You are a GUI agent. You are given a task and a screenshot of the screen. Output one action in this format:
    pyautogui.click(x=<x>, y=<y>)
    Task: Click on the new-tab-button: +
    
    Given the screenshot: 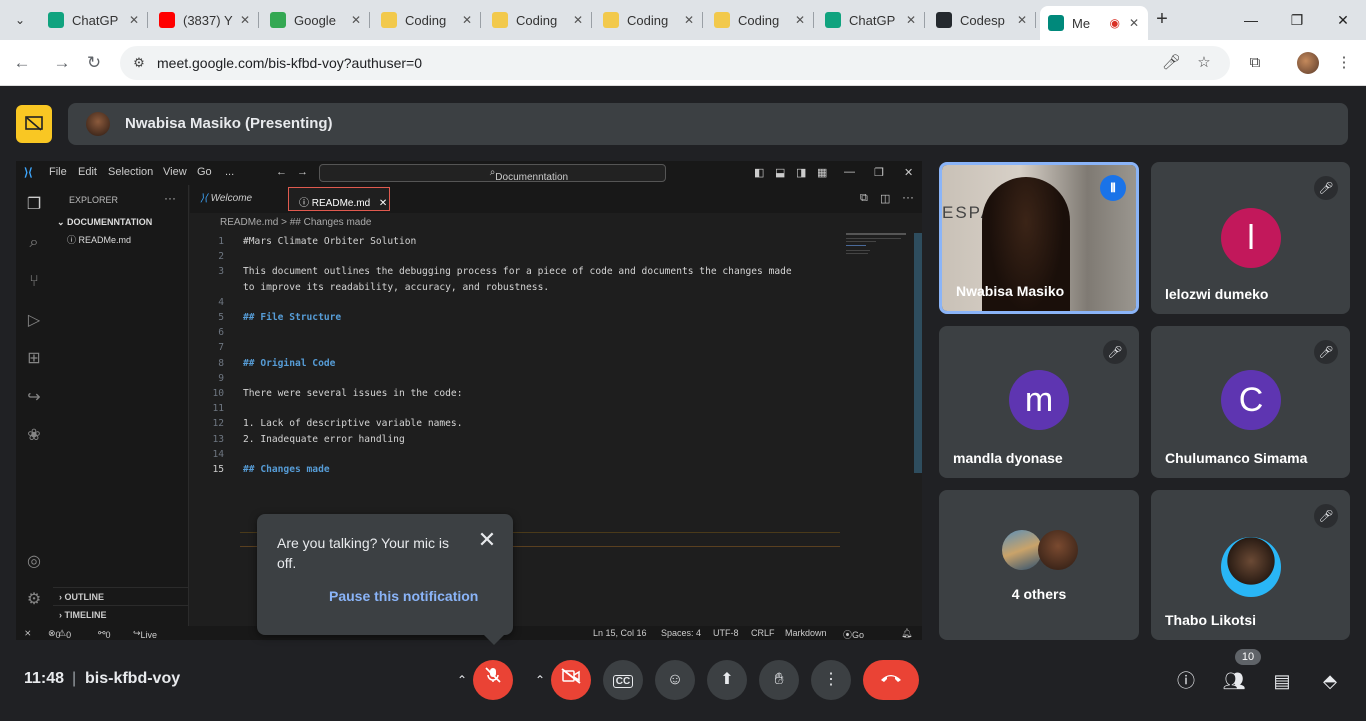 What is the action you would take?
    pyautogui.click(x=1162, y=20)
    